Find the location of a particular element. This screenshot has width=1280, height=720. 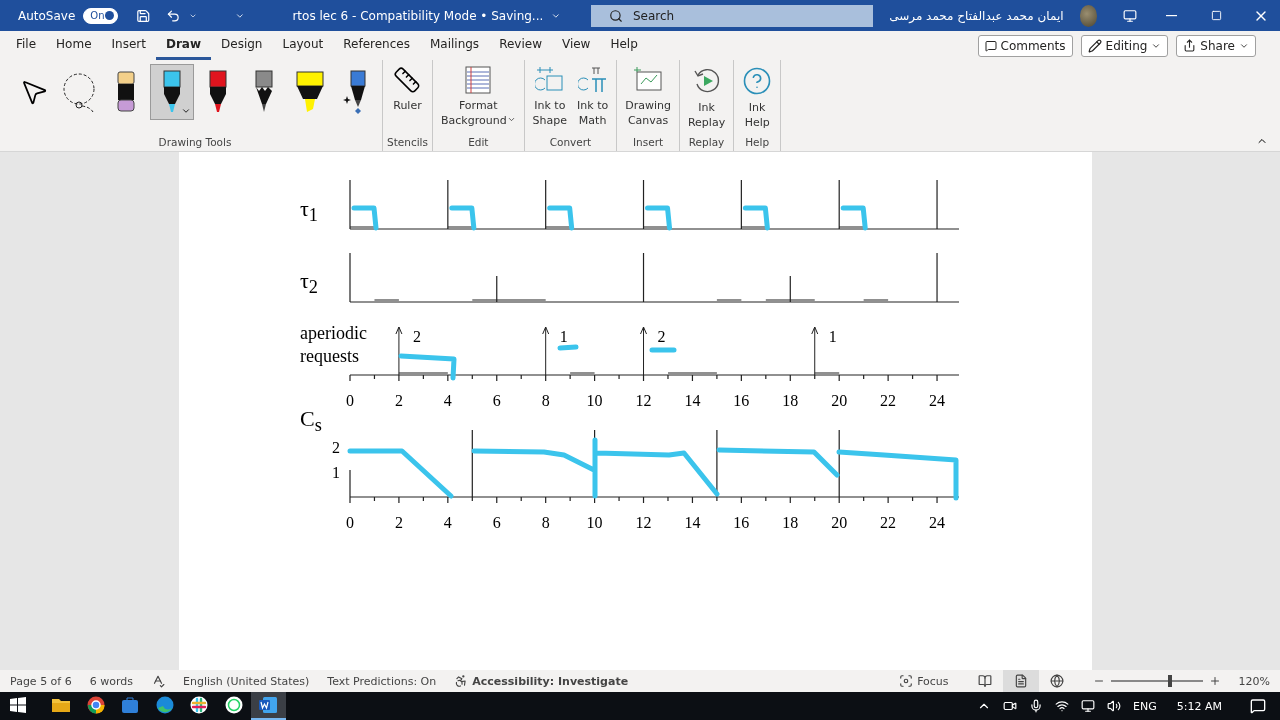

search-field: Search is located at coordinates (732, 15).